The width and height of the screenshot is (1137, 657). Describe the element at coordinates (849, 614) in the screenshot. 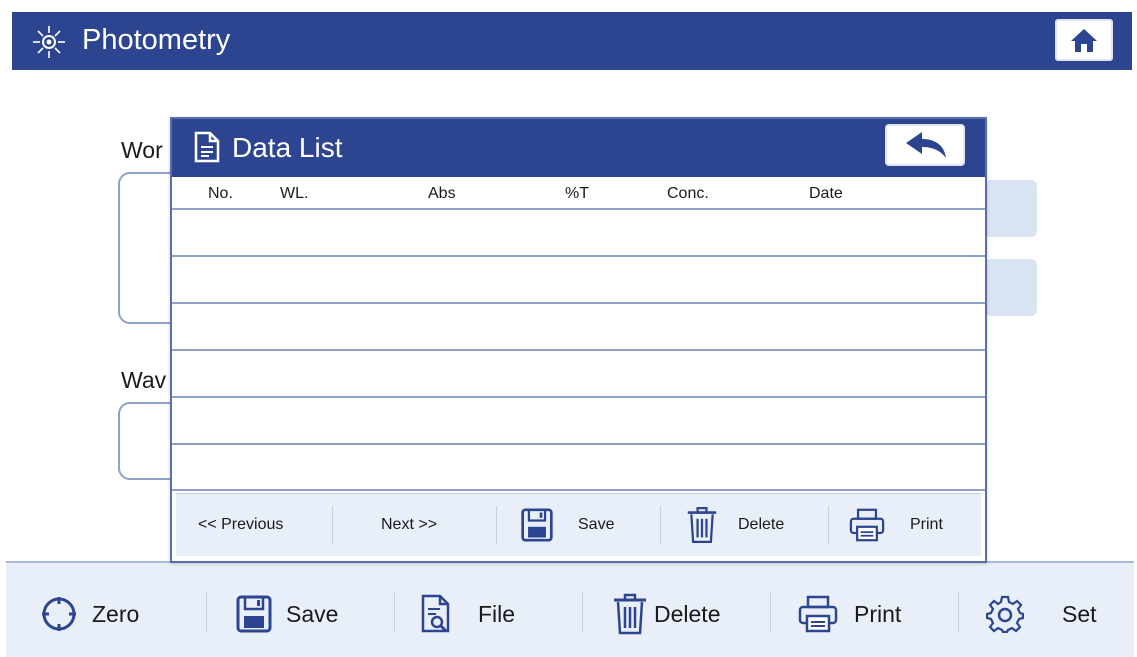

I see `print-button: Print` at that location.